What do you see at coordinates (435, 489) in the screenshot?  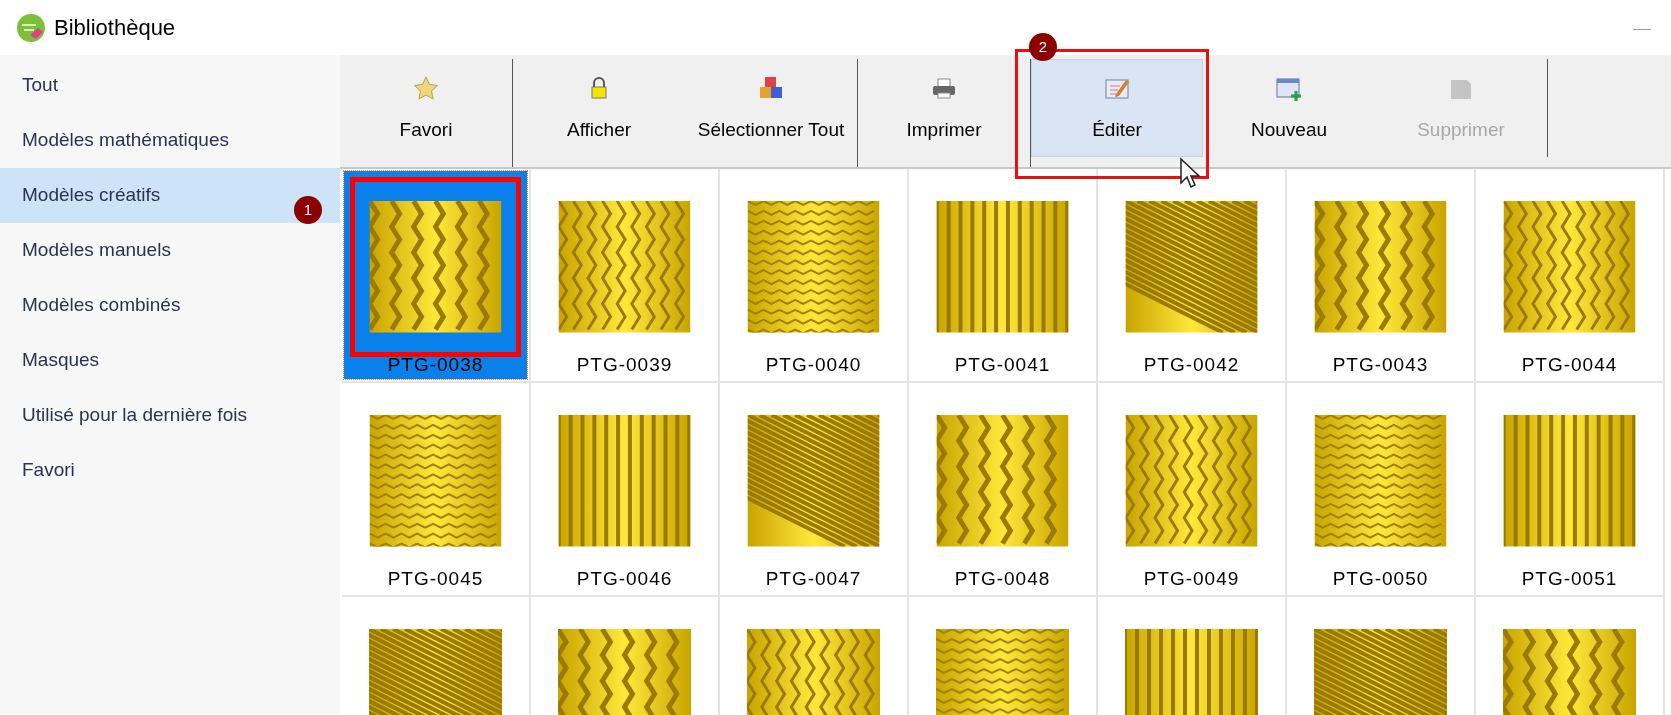 I see `pattern-tile: PTG-0045` at bounding box center [435, 489].